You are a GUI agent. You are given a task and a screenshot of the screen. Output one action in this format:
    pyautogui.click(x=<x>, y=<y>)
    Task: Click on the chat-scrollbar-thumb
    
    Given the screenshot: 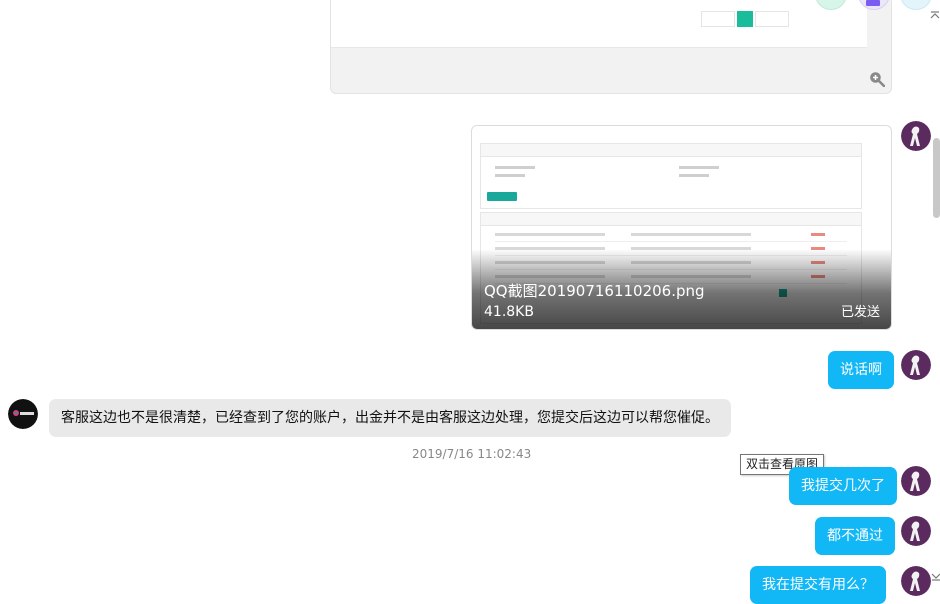 What is the action you would take?
    pyautogui.click(x=936, y=178)
    